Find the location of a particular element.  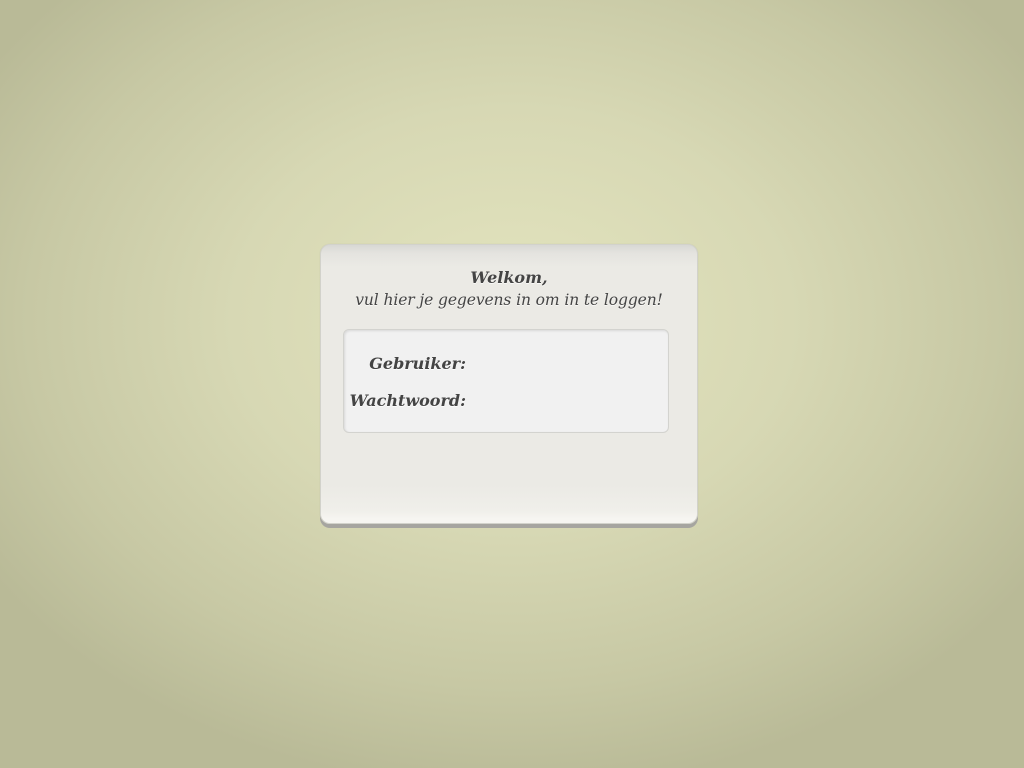

password-row: Wachtwoord: is located at coordinates (506, 401).